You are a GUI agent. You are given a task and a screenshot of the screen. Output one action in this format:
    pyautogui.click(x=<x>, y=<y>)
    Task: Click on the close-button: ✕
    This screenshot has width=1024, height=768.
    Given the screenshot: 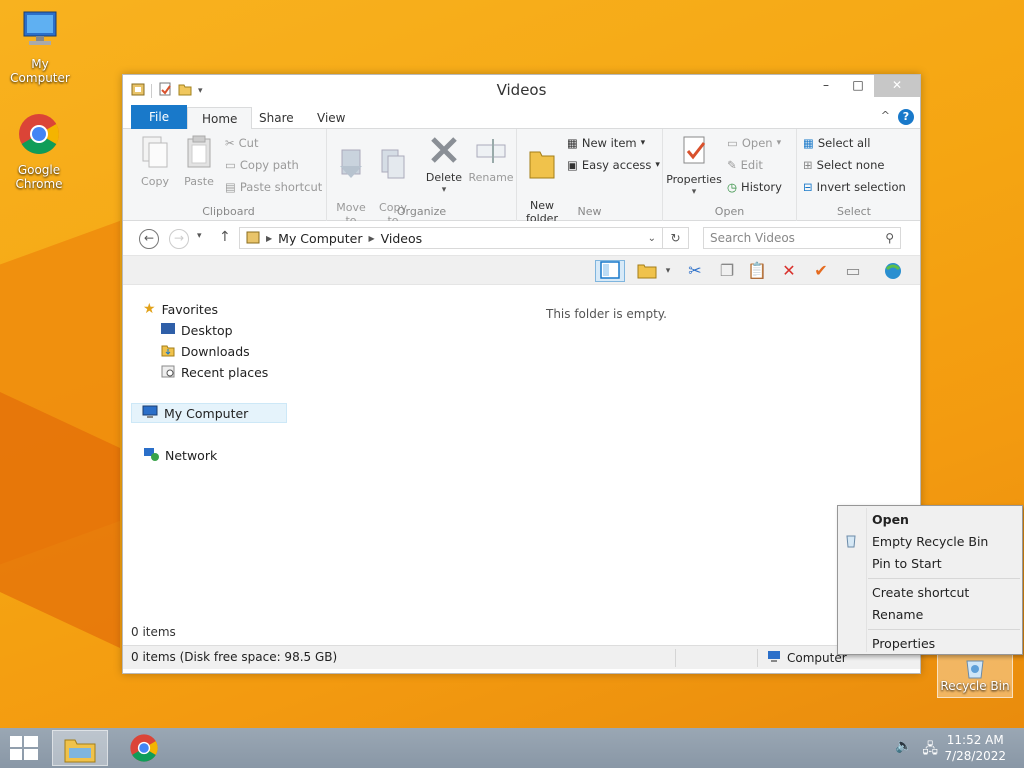 What is the action you would take?
    pyautogui.click(x=897, y=86)
    